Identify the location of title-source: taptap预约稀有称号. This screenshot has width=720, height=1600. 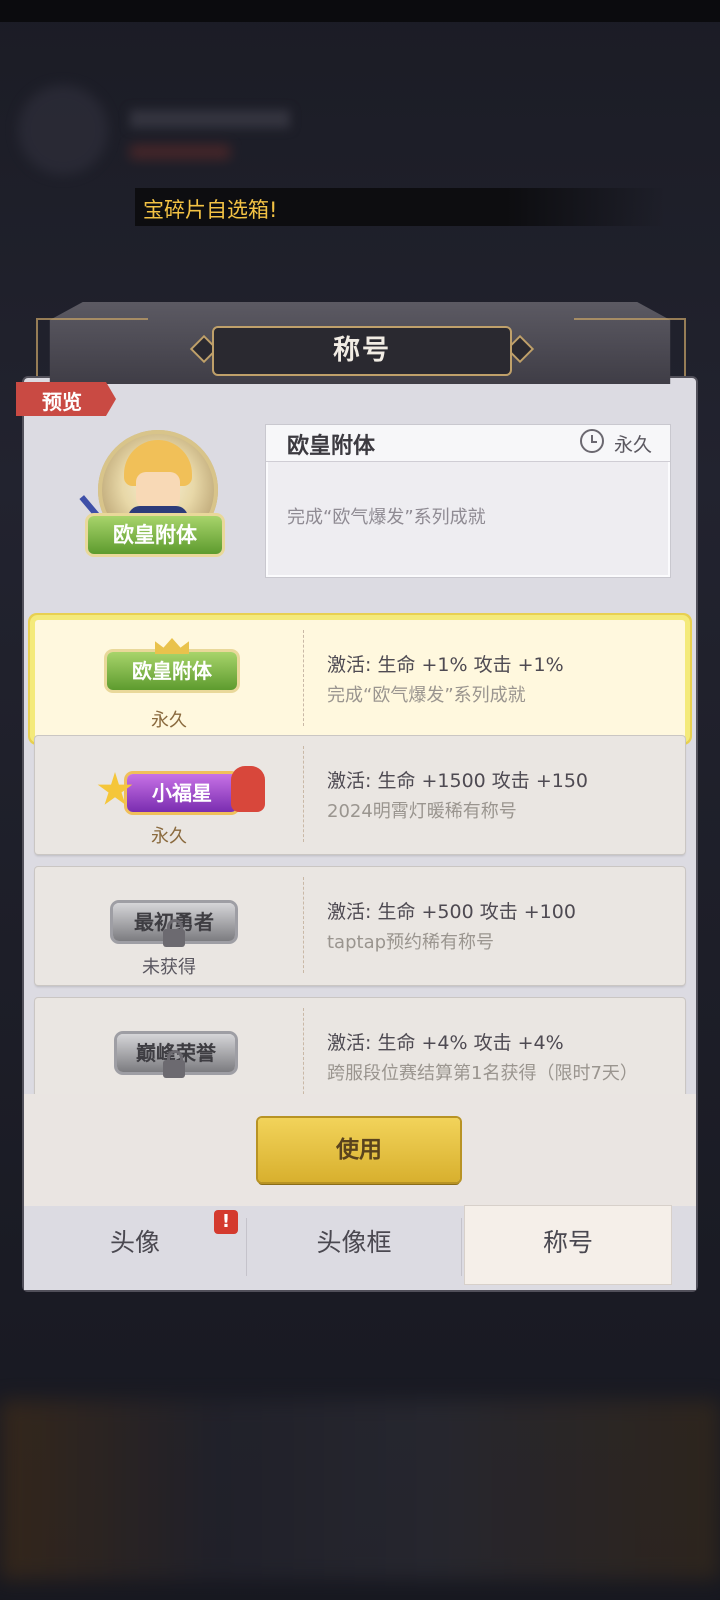
(411, 942).